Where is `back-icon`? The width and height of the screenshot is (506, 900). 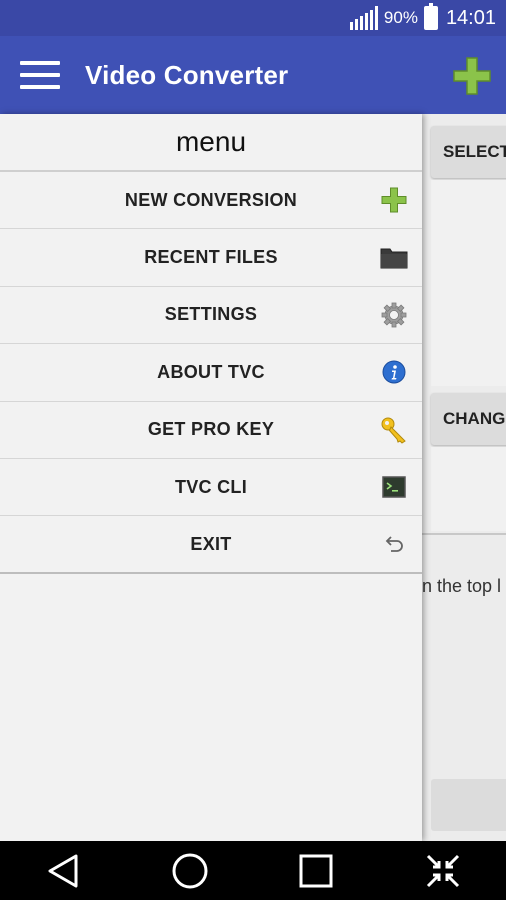 back-icon is located at coordinates (63, 871).